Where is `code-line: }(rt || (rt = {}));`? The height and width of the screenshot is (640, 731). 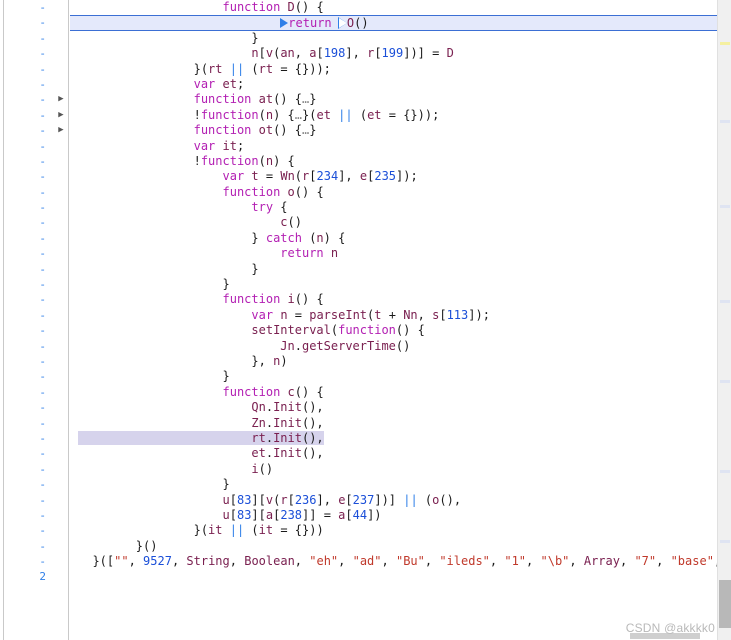 code-line: }(rt || (rt = {})); is located at coordinates (400, 69).